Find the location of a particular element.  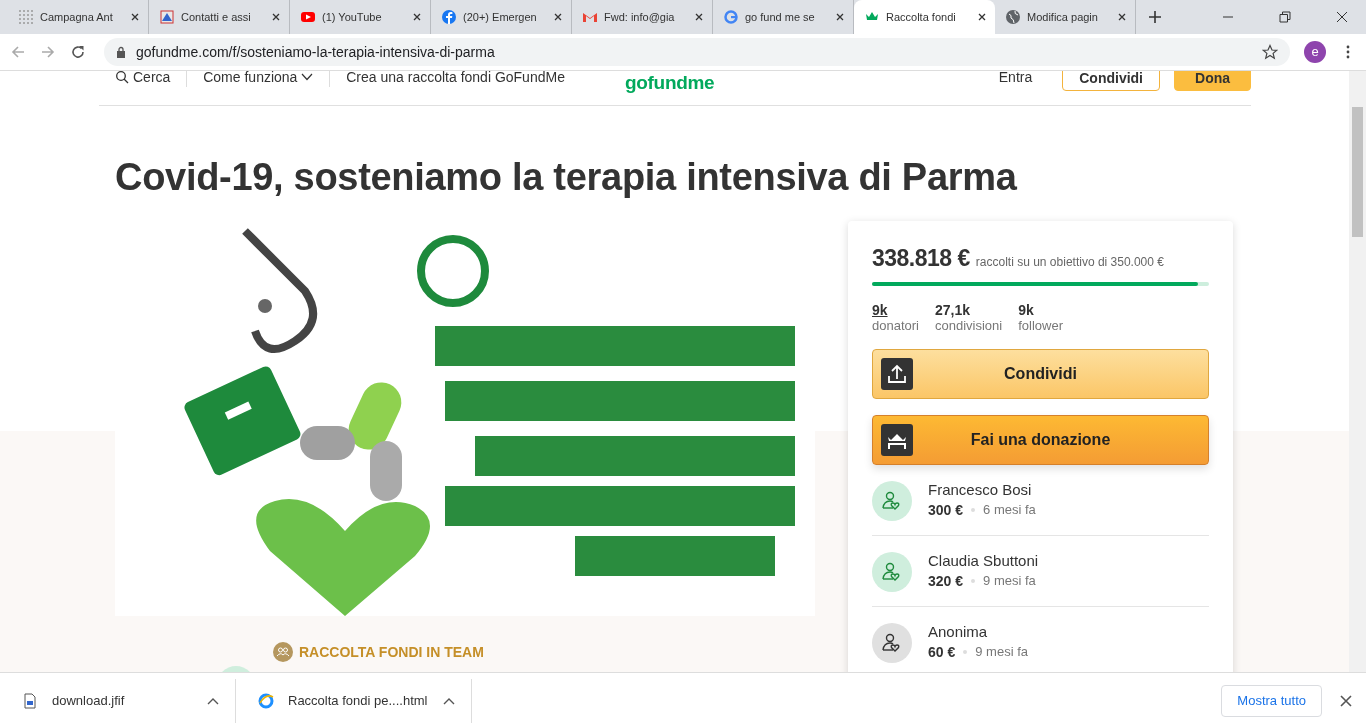

donor-name: Francesco Bosi is located at coordinates (980, 489).